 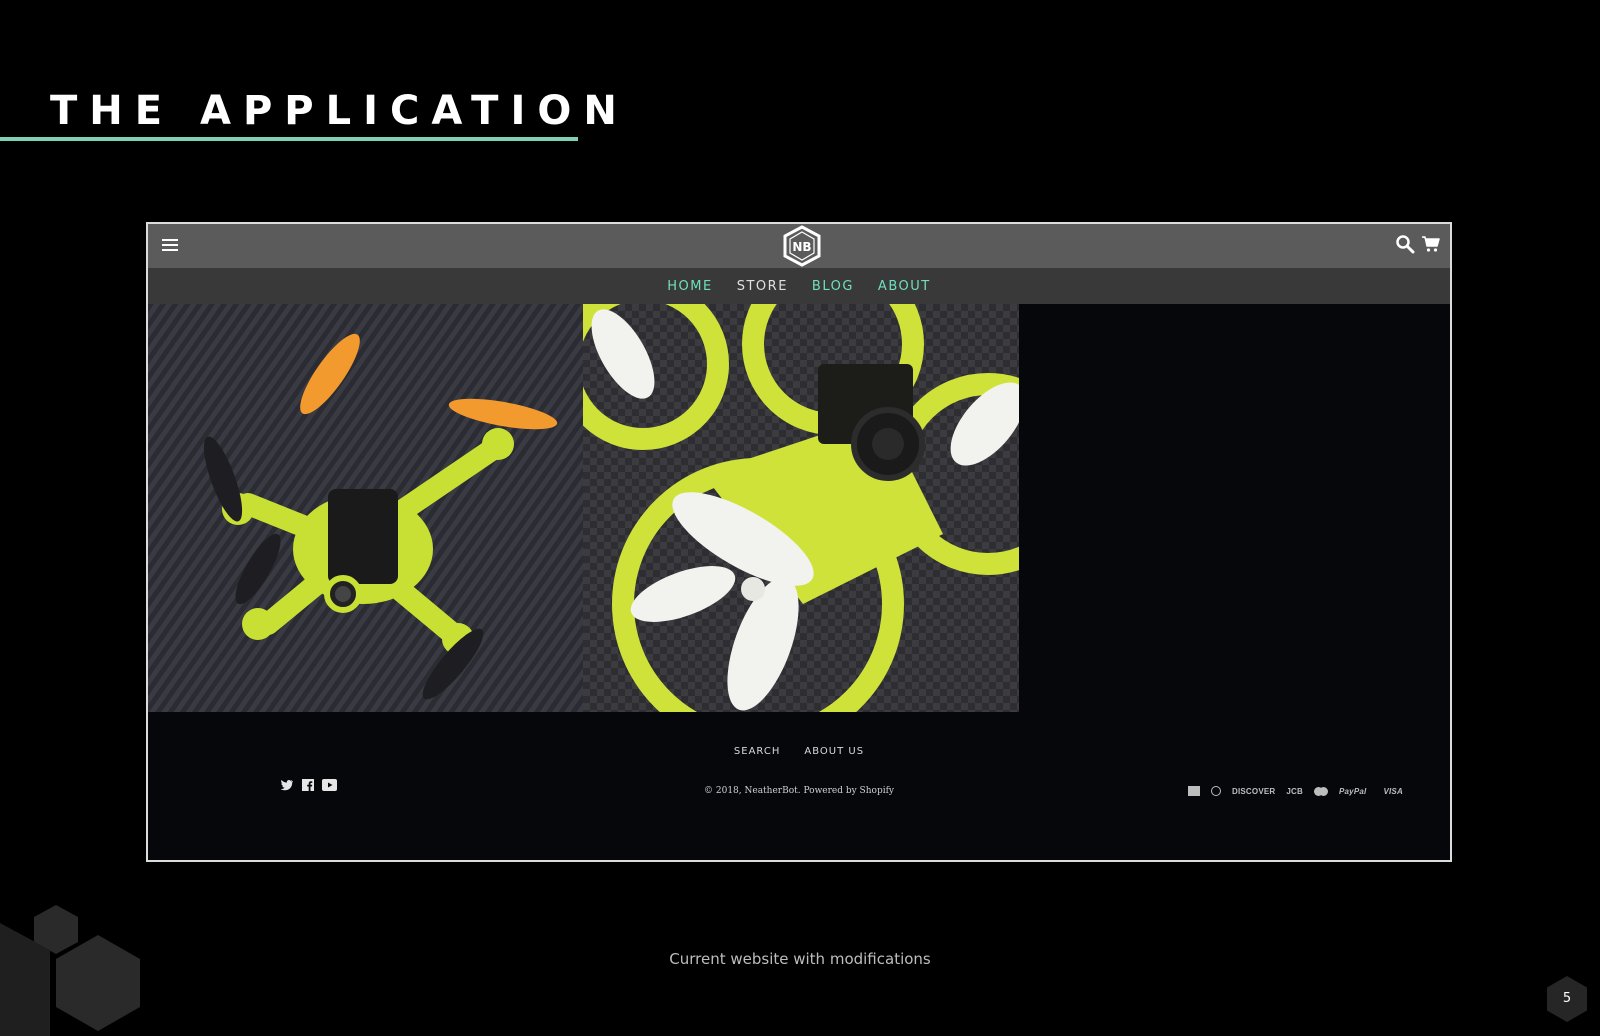 I want to click on footer-link-search: SEARCH, so click(x=757, y=751).